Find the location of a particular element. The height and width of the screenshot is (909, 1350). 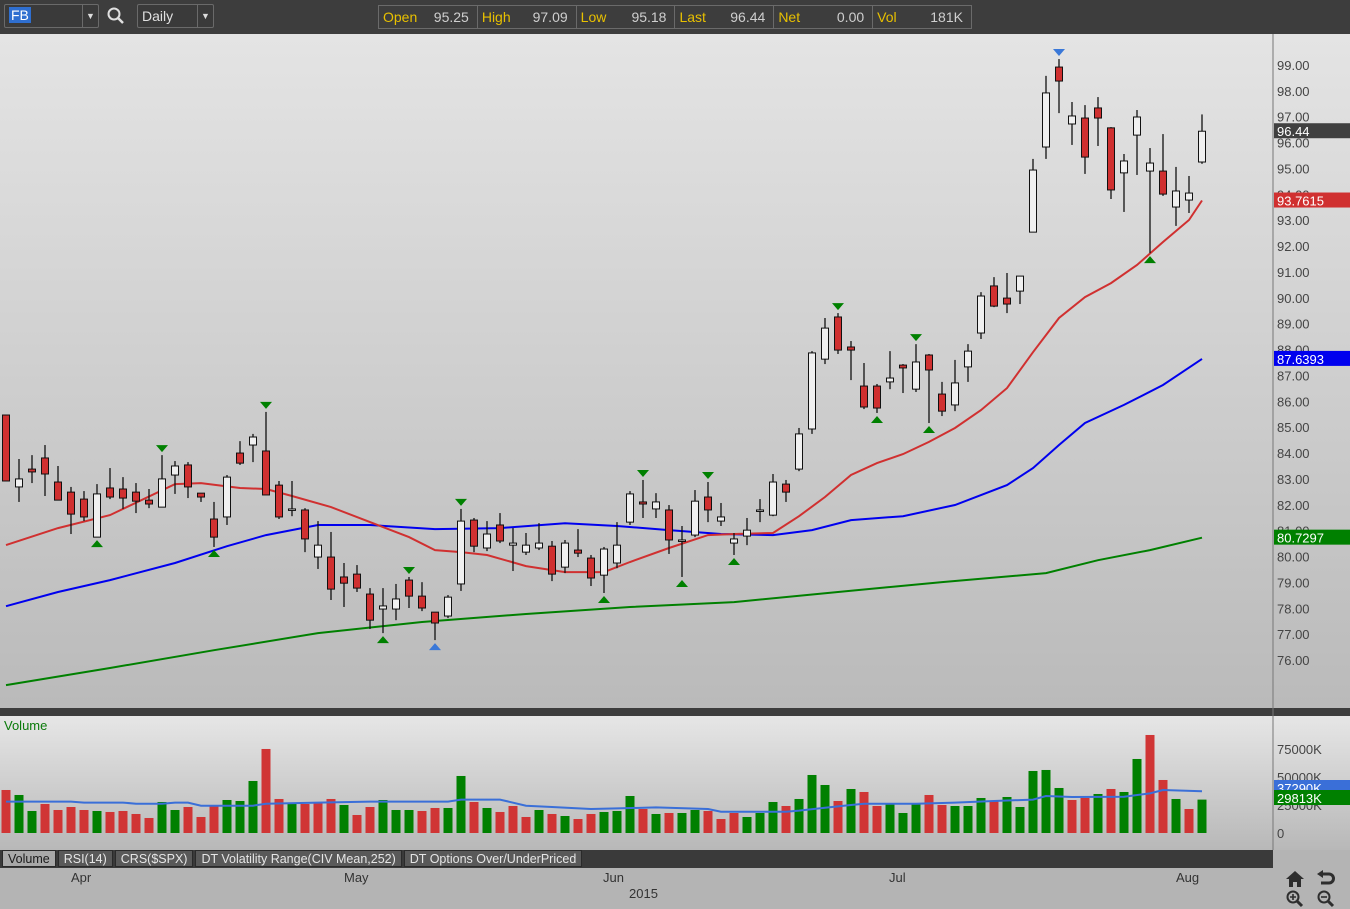

volume-title: Volume is located at coordinates (25, 725).